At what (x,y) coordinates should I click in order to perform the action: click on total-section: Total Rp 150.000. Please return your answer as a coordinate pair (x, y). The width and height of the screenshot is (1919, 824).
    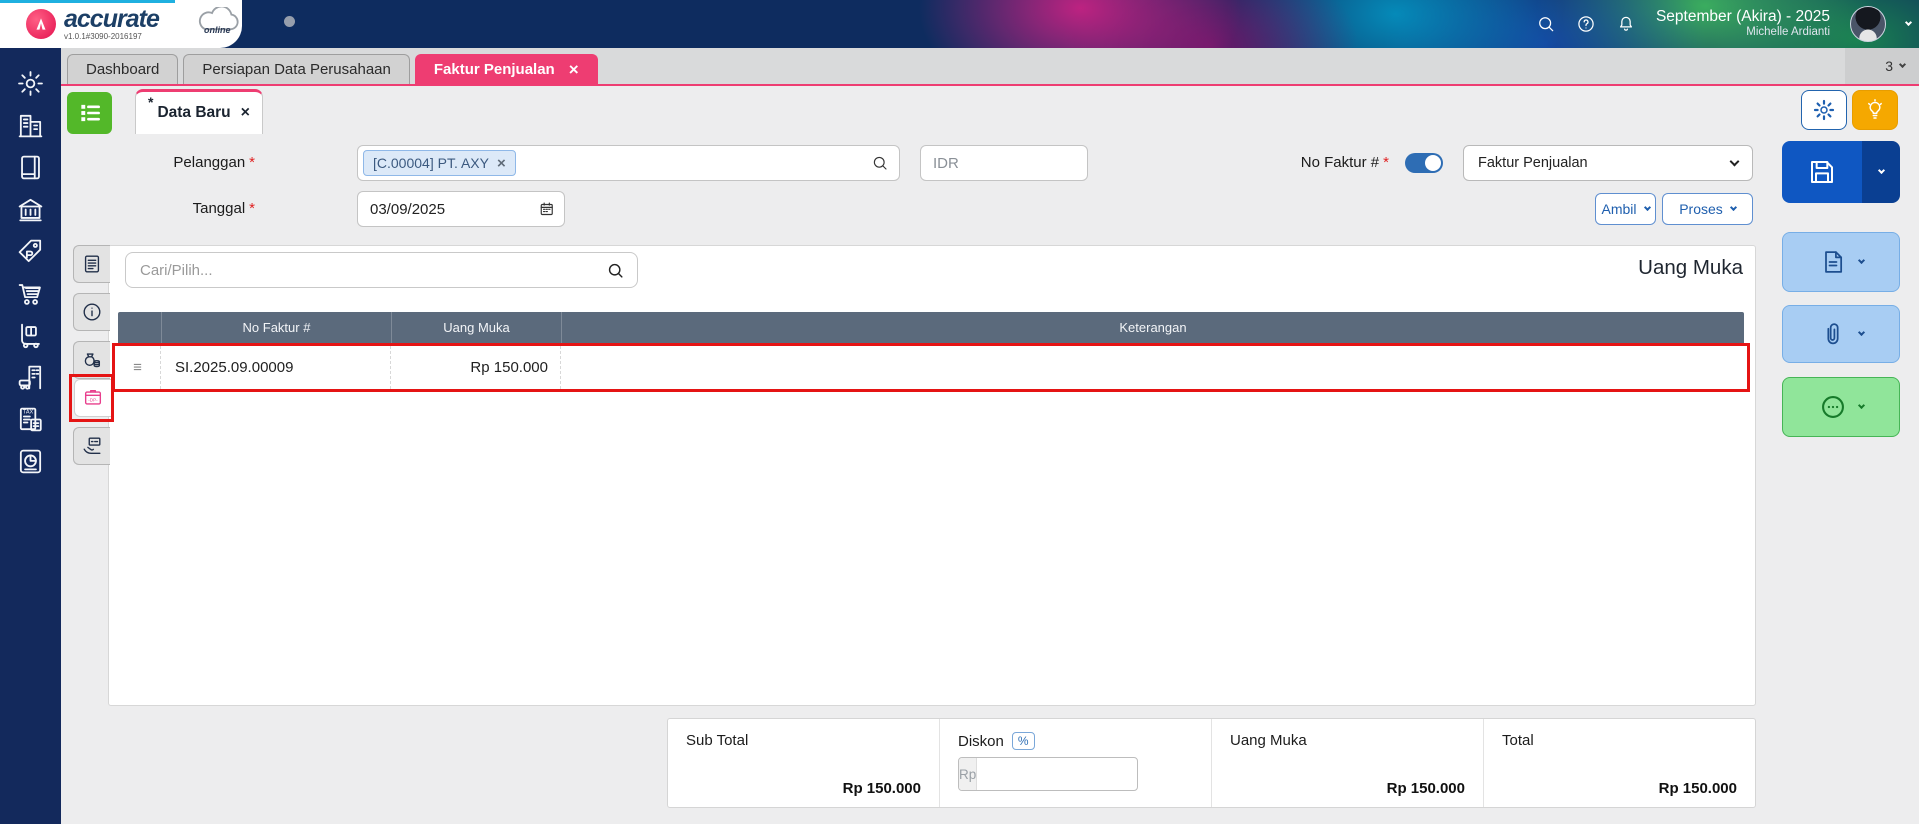
    Looking at the image, I should click on (1619, 763).